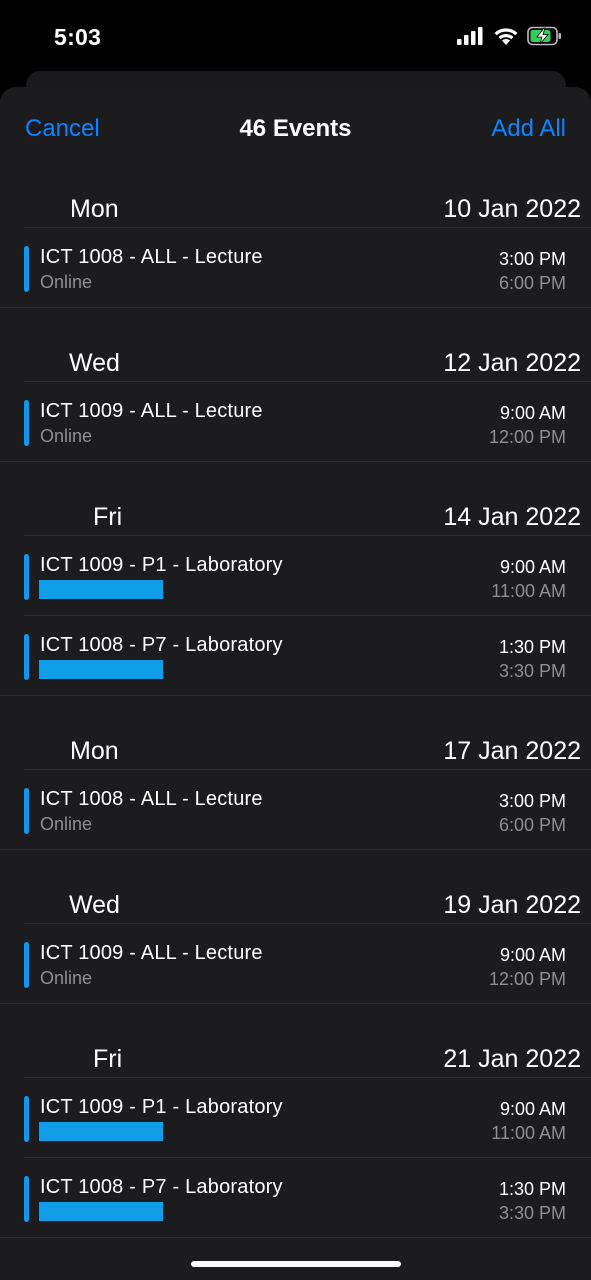 Image resolution: width=591 pixels, height=1280 pixels. I want to click on day-group: Mon24 Jan 2022, so click(295, 1258).